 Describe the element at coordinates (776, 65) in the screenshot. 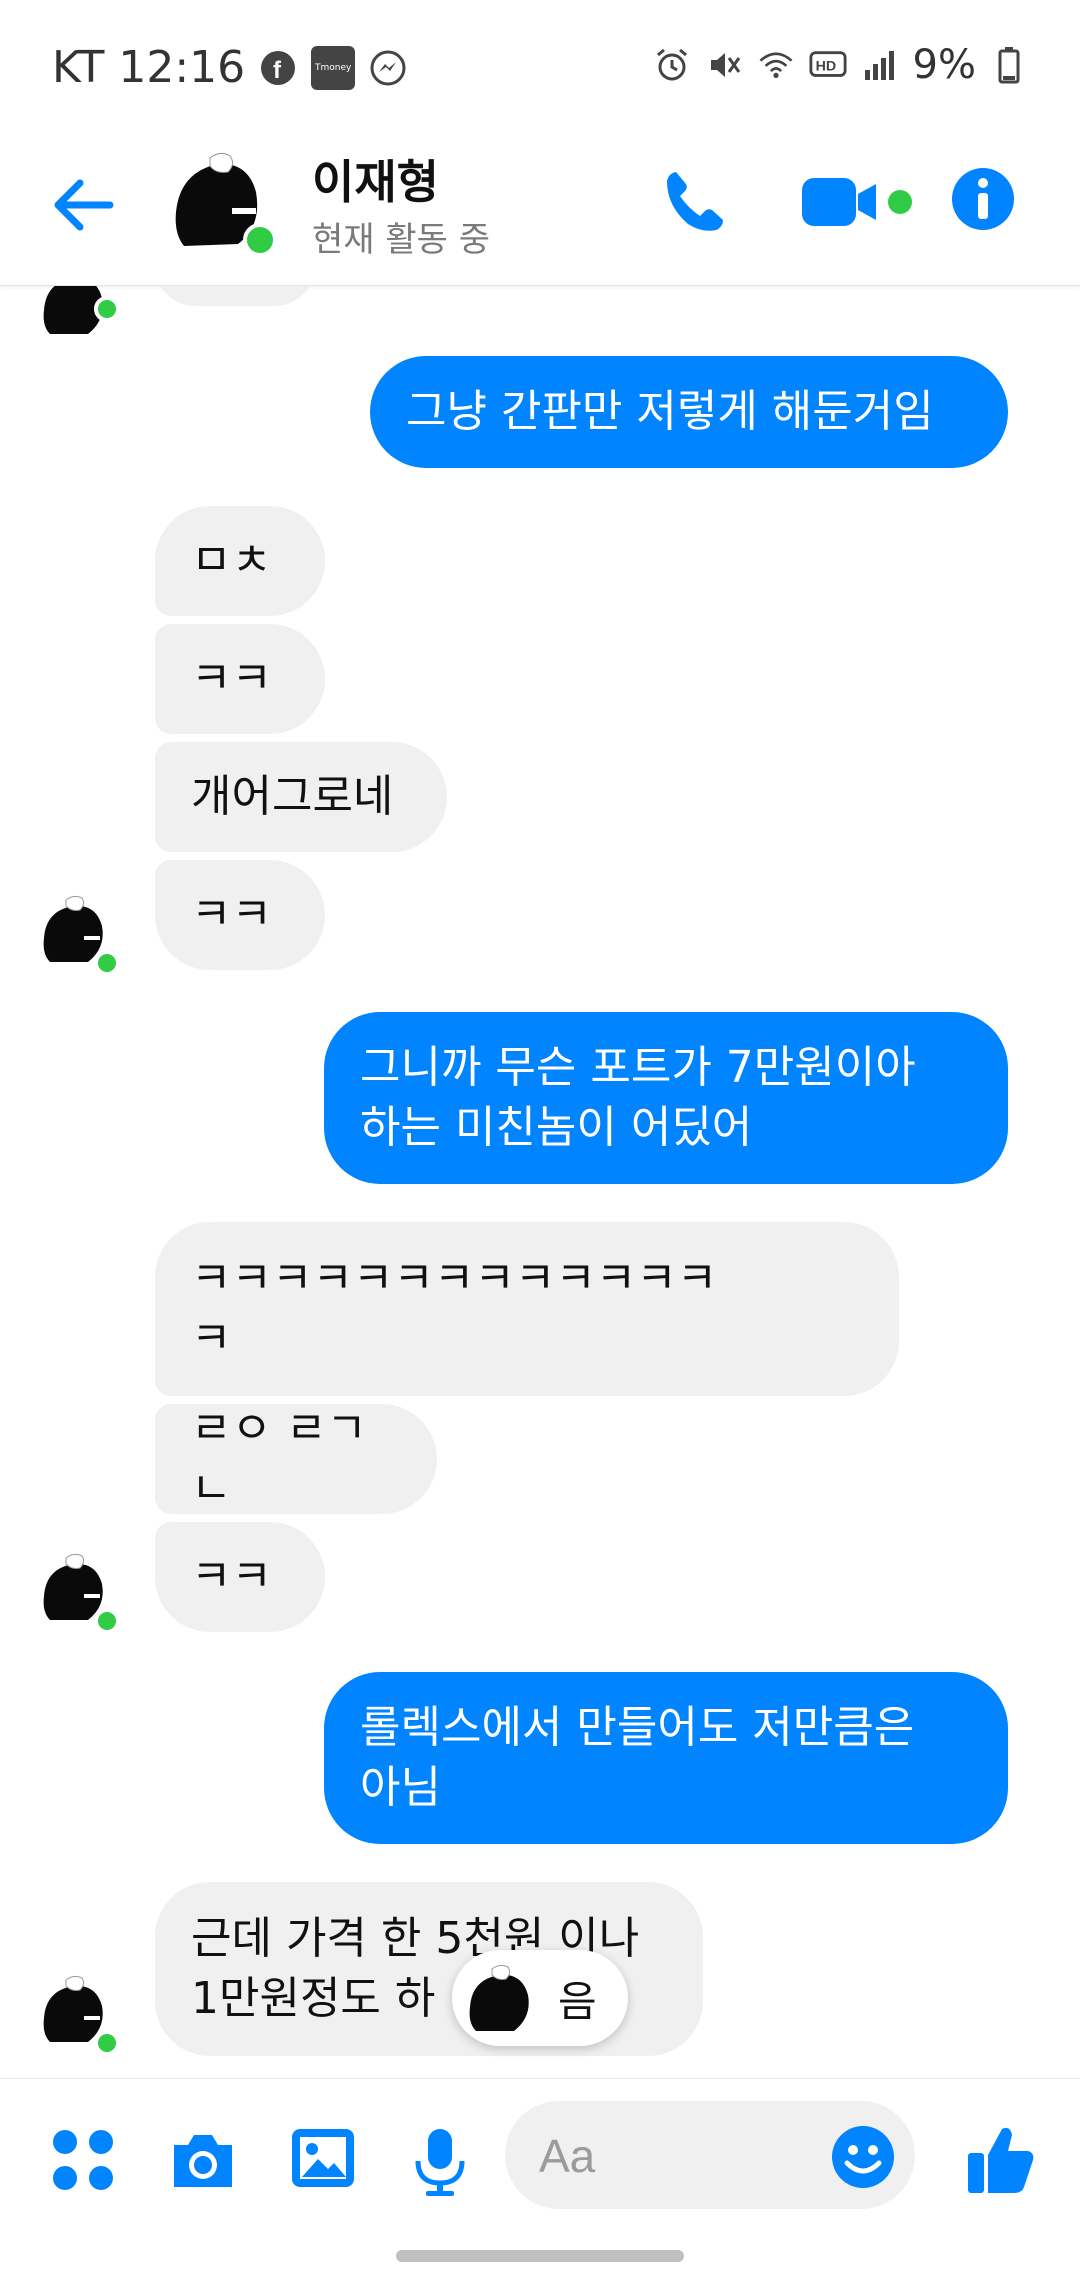

I see `wifi-icon` at that location.